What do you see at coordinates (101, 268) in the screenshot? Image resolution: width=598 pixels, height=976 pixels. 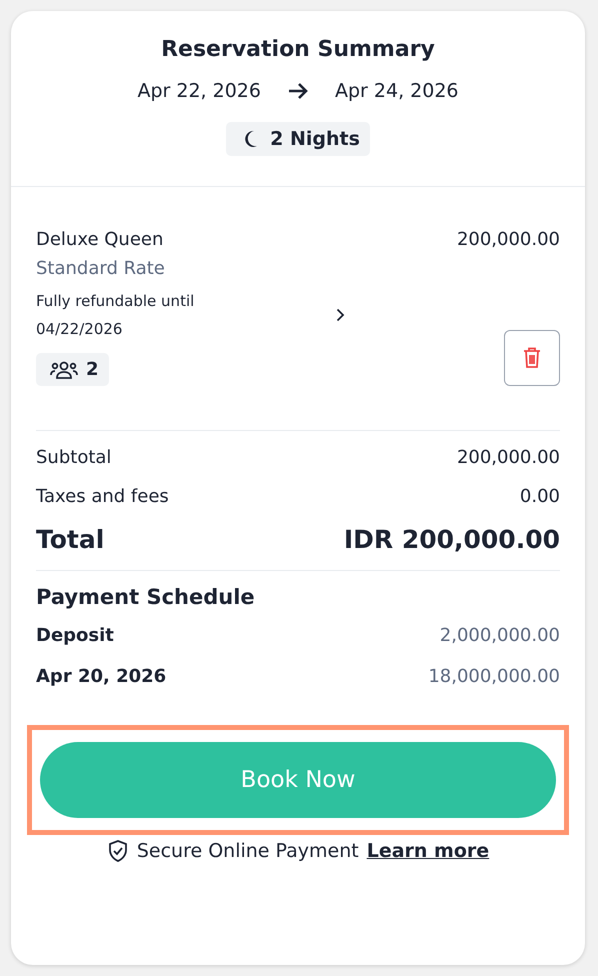 I see `rate-name: Standard Rate` at bounding box center [101, 268].